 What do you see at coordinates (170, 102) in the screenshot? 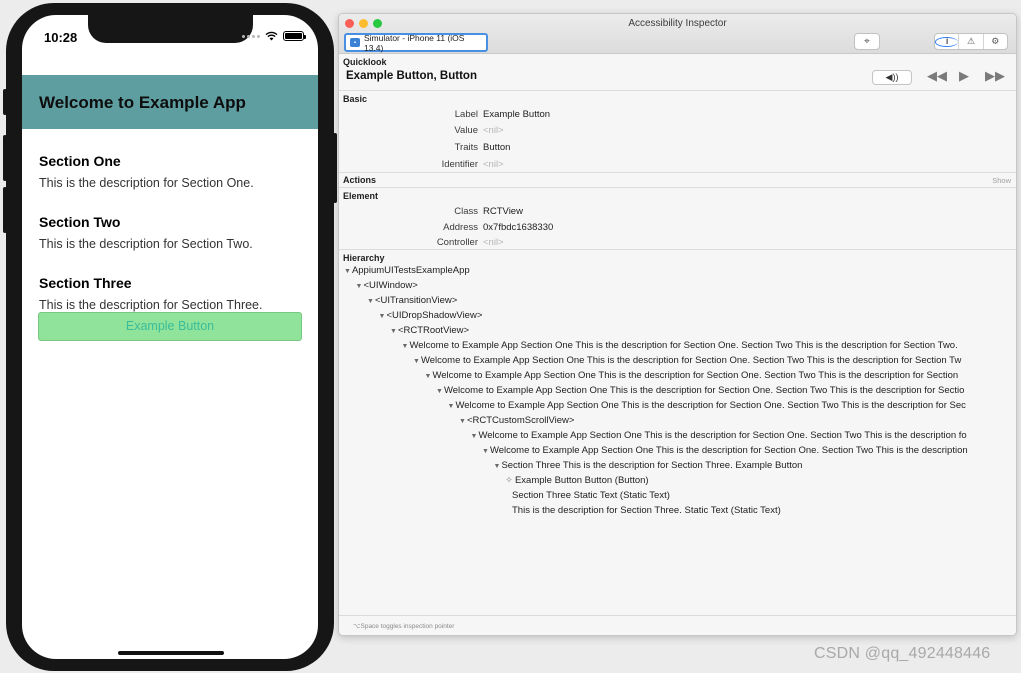
I see `app-header: Welcome to Example App` at bounding box center [170, 102].